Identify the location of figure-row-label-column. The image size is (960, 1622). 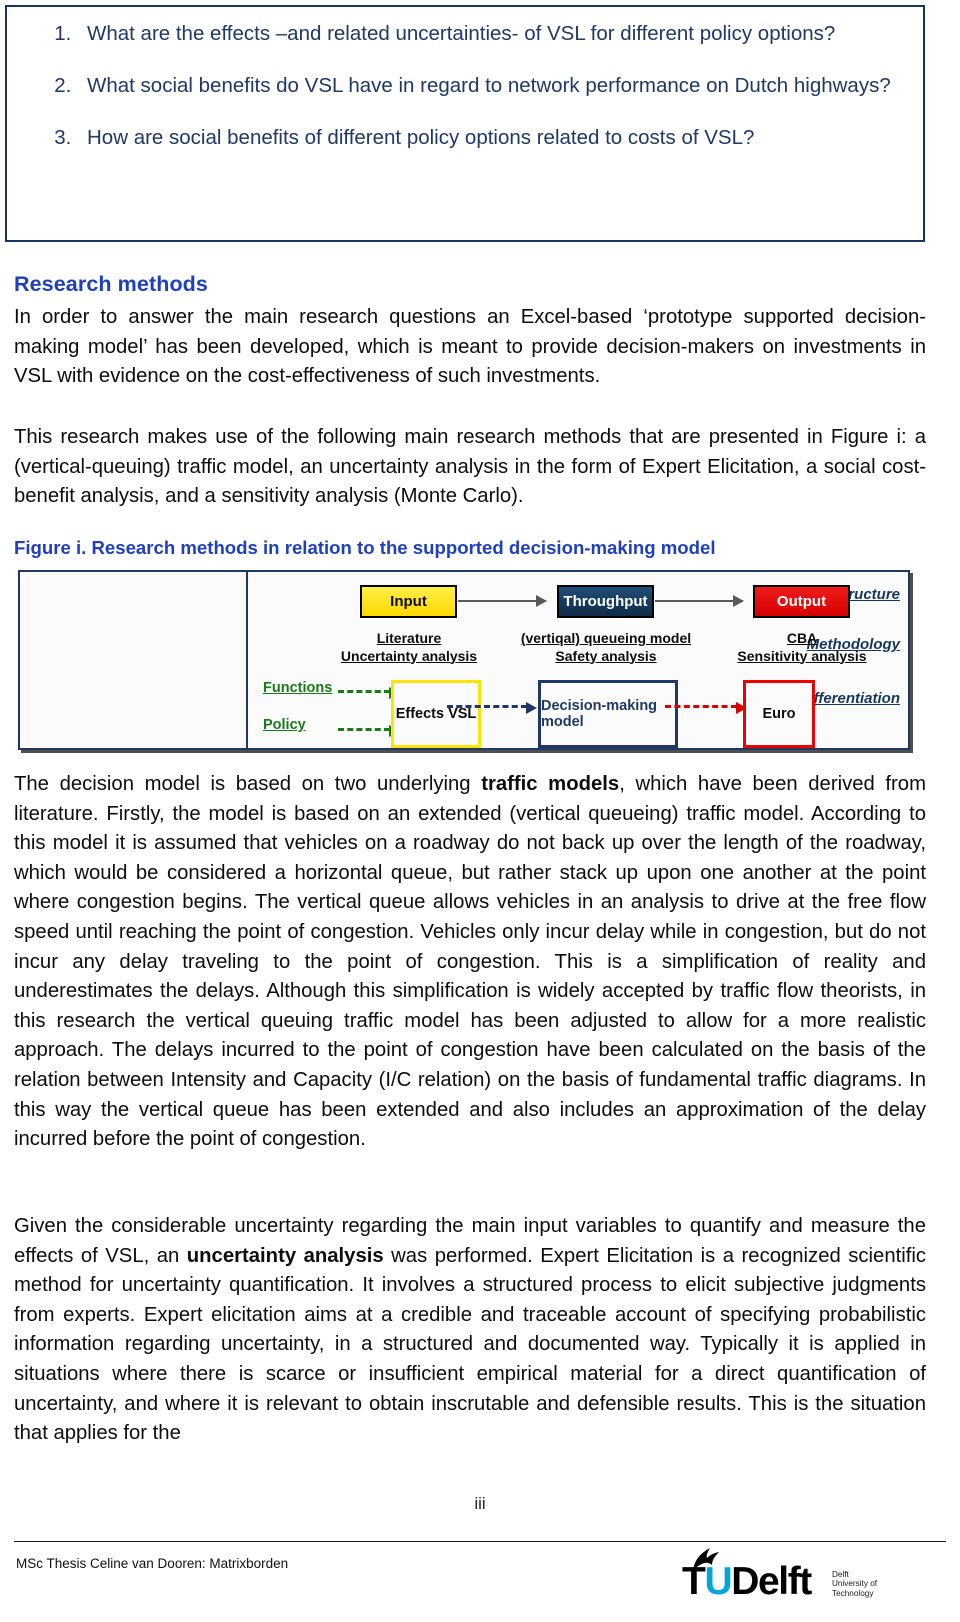
(134, 660).